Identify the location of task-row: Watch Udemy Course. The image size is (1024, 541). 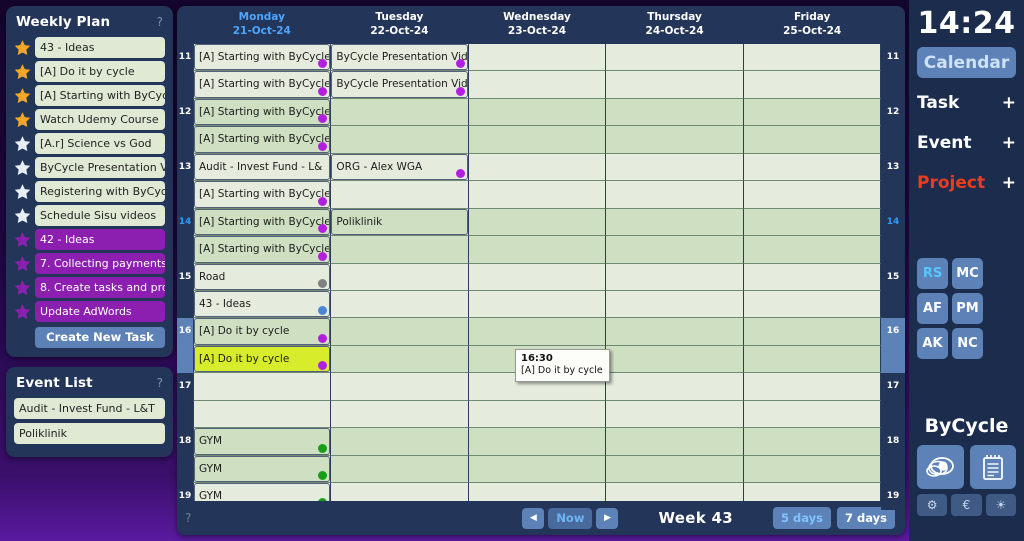
(89, 119).